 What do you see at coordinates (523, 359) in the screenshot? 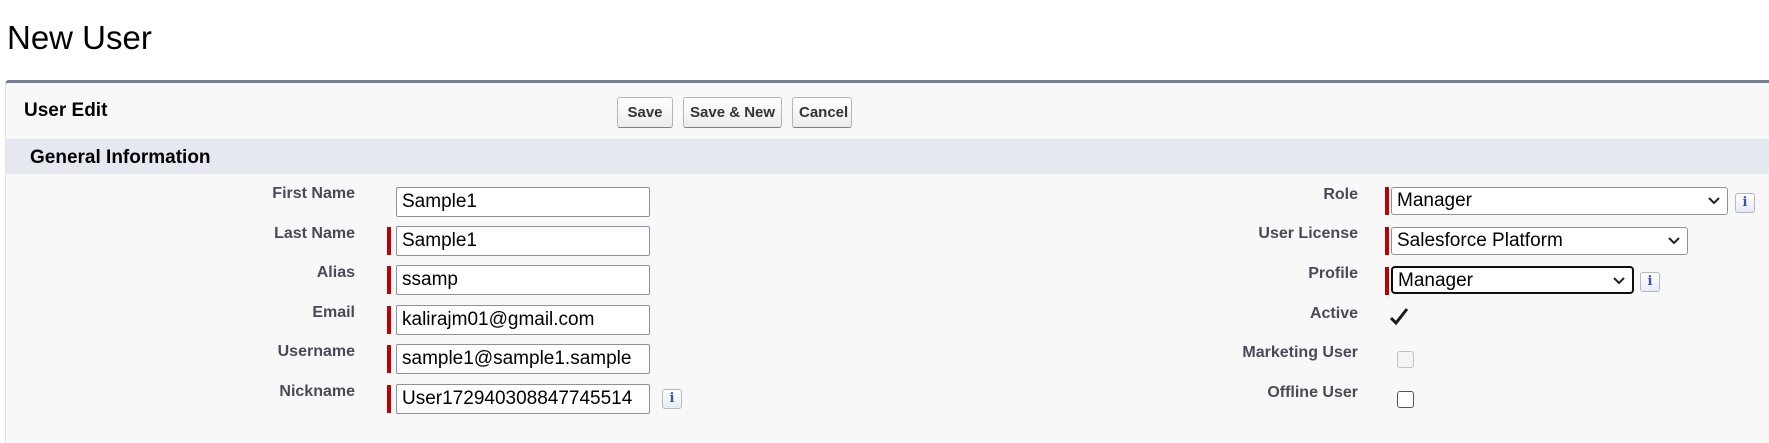
I see `username-field` at bounding box center [523, 359].